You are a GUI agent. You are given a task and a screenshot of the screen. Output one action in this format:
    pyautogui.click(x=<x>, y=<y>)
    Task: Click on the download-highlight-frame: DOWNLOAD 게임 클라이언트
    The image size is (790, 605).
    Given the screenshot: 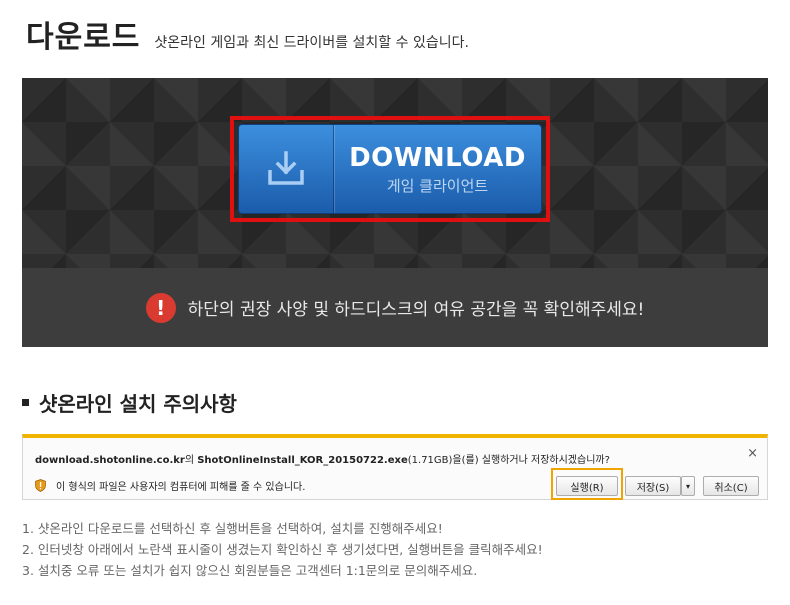 What is the action you would take?
    pyautogui.click(x=390, y=169)
    